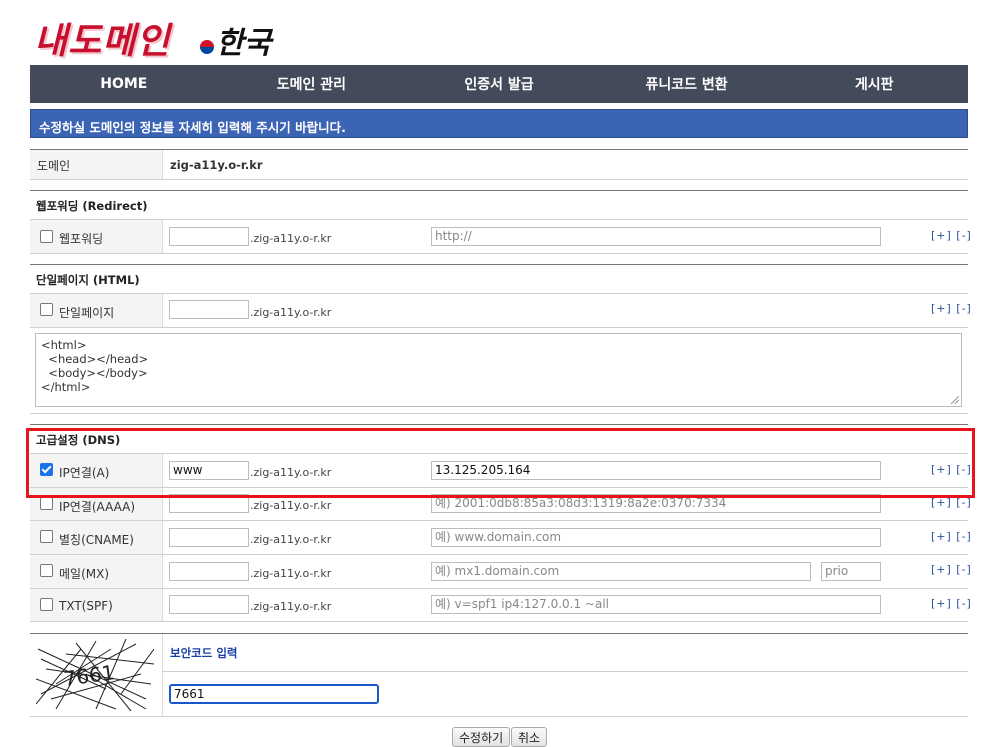 The width and height of the screenshot is (993, 747). What do you see at coordinates (656, 604) in the screenshot?
I see `dns-txt-value-input: 예) v=spf1 ip4:127.0.0.1 ~all` at bounding box center [656, 604].